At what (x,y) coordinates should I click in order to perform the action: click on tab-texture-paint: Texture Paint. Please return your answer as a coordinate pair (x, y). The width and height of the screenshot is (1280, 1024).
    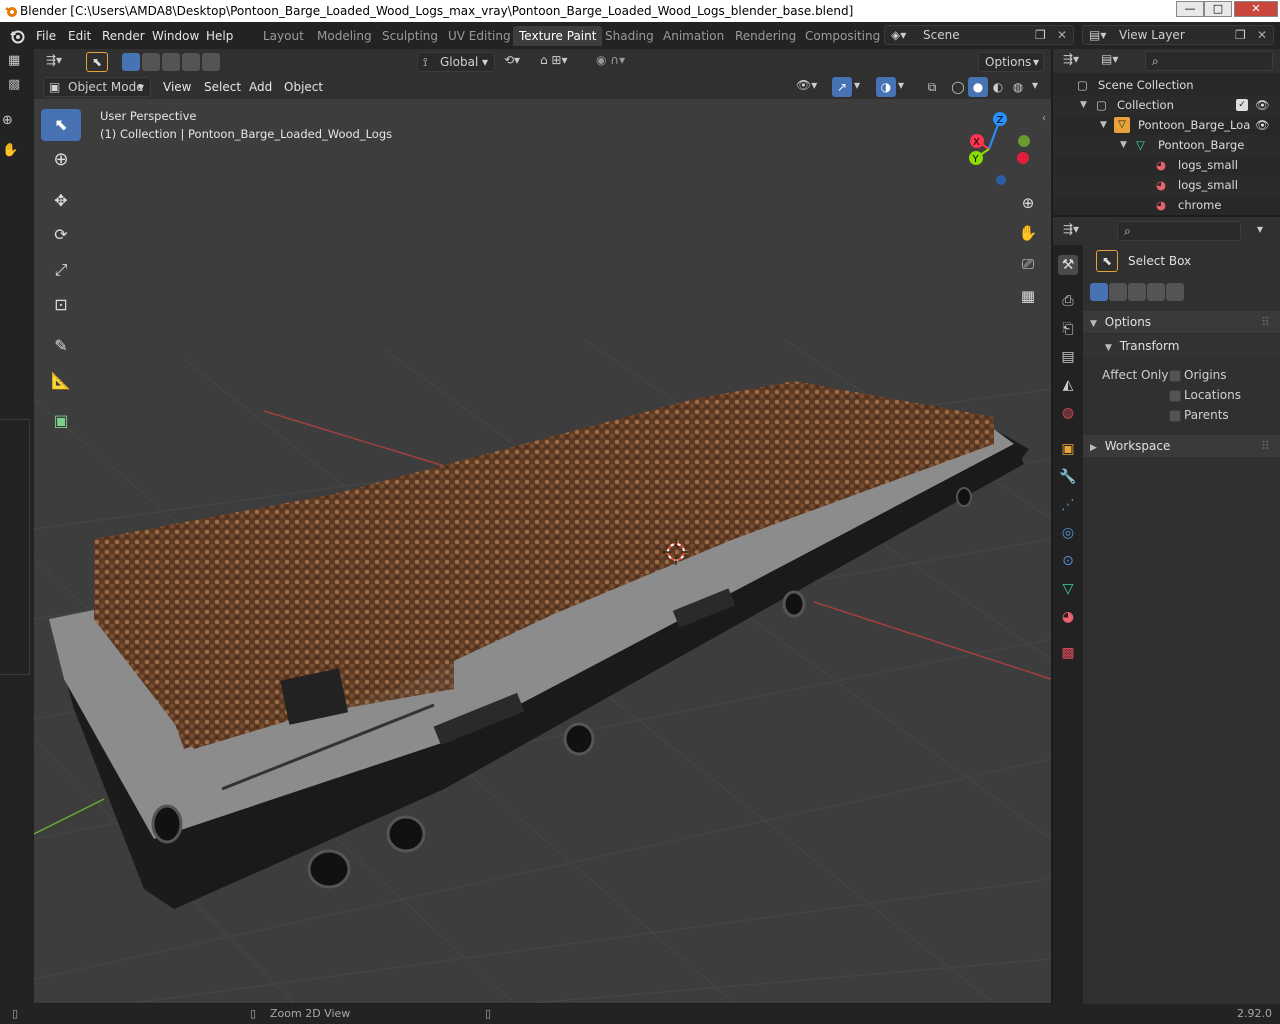
    Looking at the image, I should click on (558, 36).